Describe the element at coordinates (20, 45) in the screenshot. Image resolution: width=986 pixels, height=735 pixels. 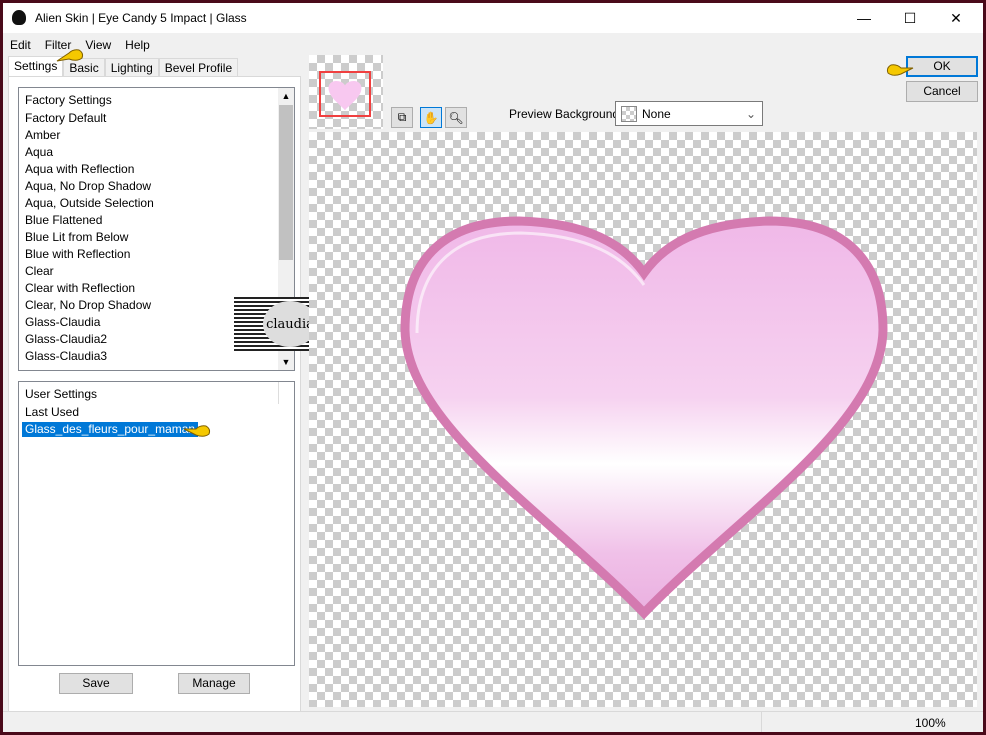
I see `menu-edit: Edit` at that location.